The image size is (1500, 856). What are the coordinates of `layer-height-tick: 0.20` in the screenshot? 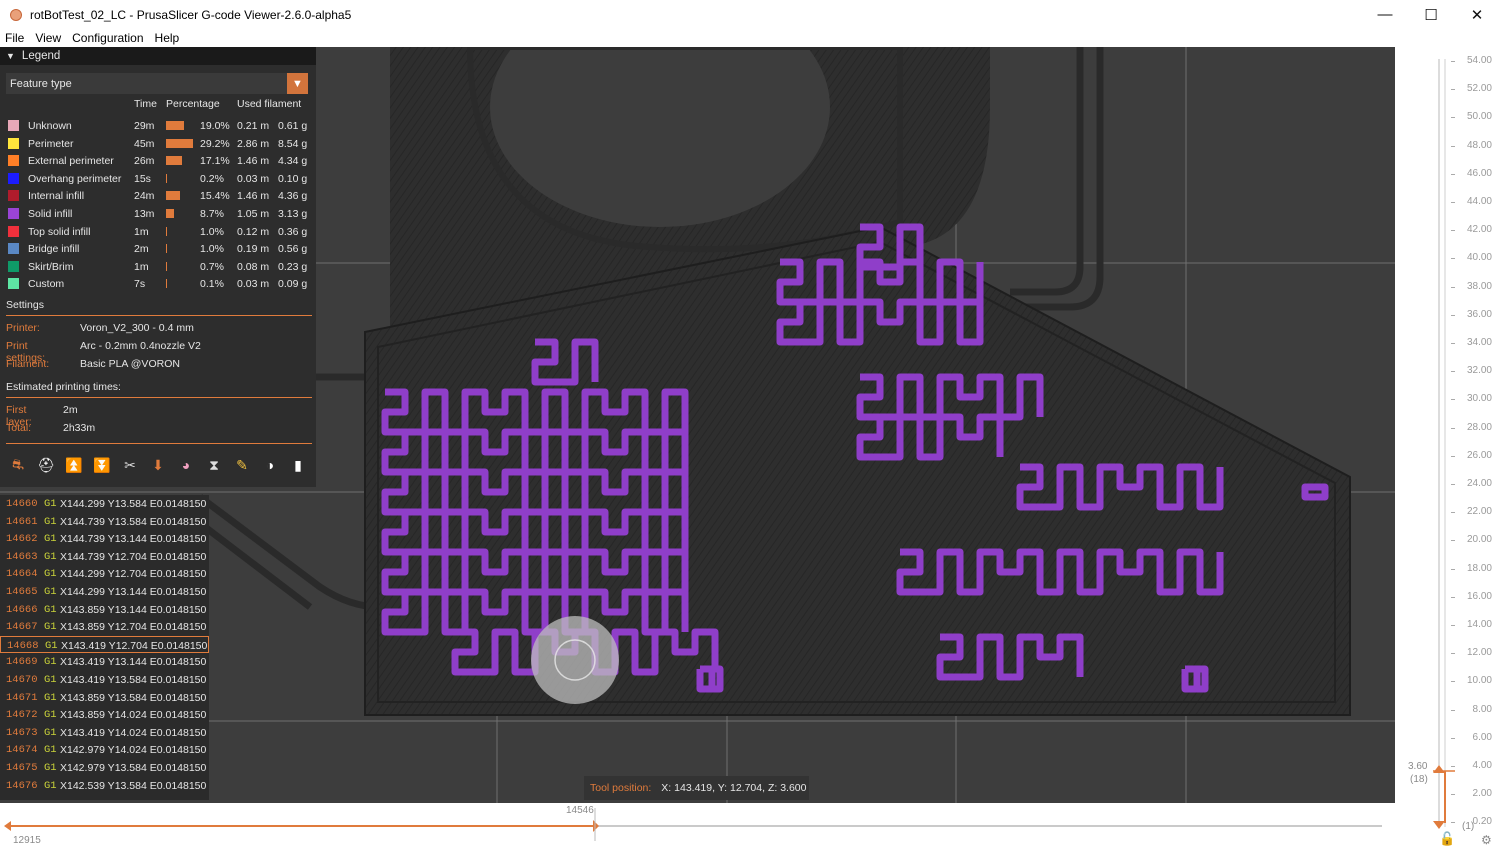 It's located at (1482, 822).